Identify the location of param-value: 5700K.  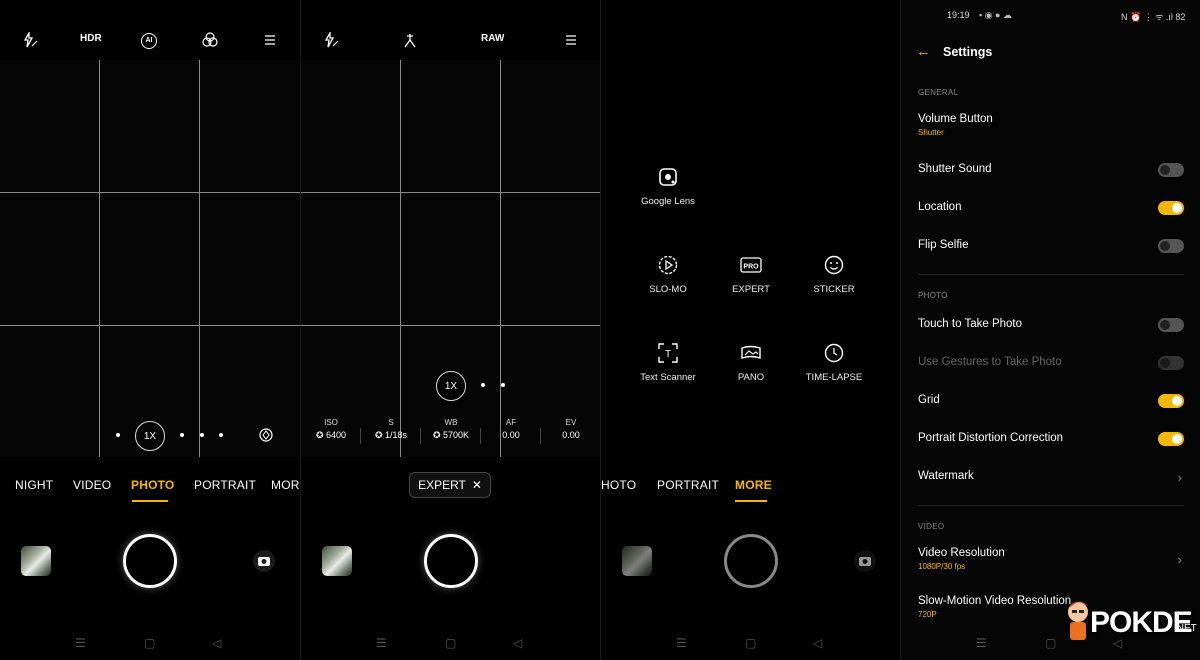
(456, 435).